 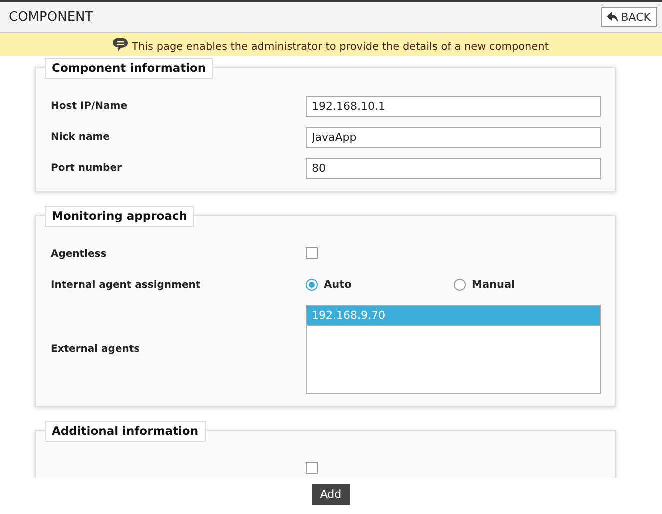 What do you see at coordinates (612, 17) in the screenshot?
I see `back-arrow-icon` at bounding box center [612, 17].